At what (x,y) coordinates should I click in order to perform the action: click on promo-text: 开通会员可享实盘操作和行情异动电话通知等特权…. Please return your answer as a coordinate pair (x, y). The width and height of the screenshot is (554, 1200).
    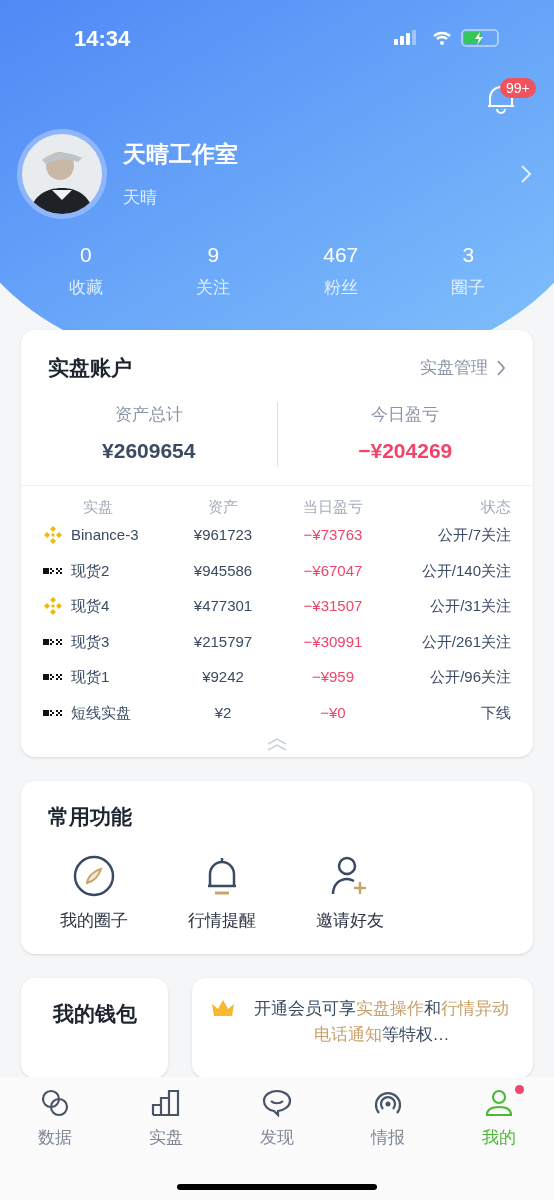
    Looking at the image, I should click on (381, 1021).